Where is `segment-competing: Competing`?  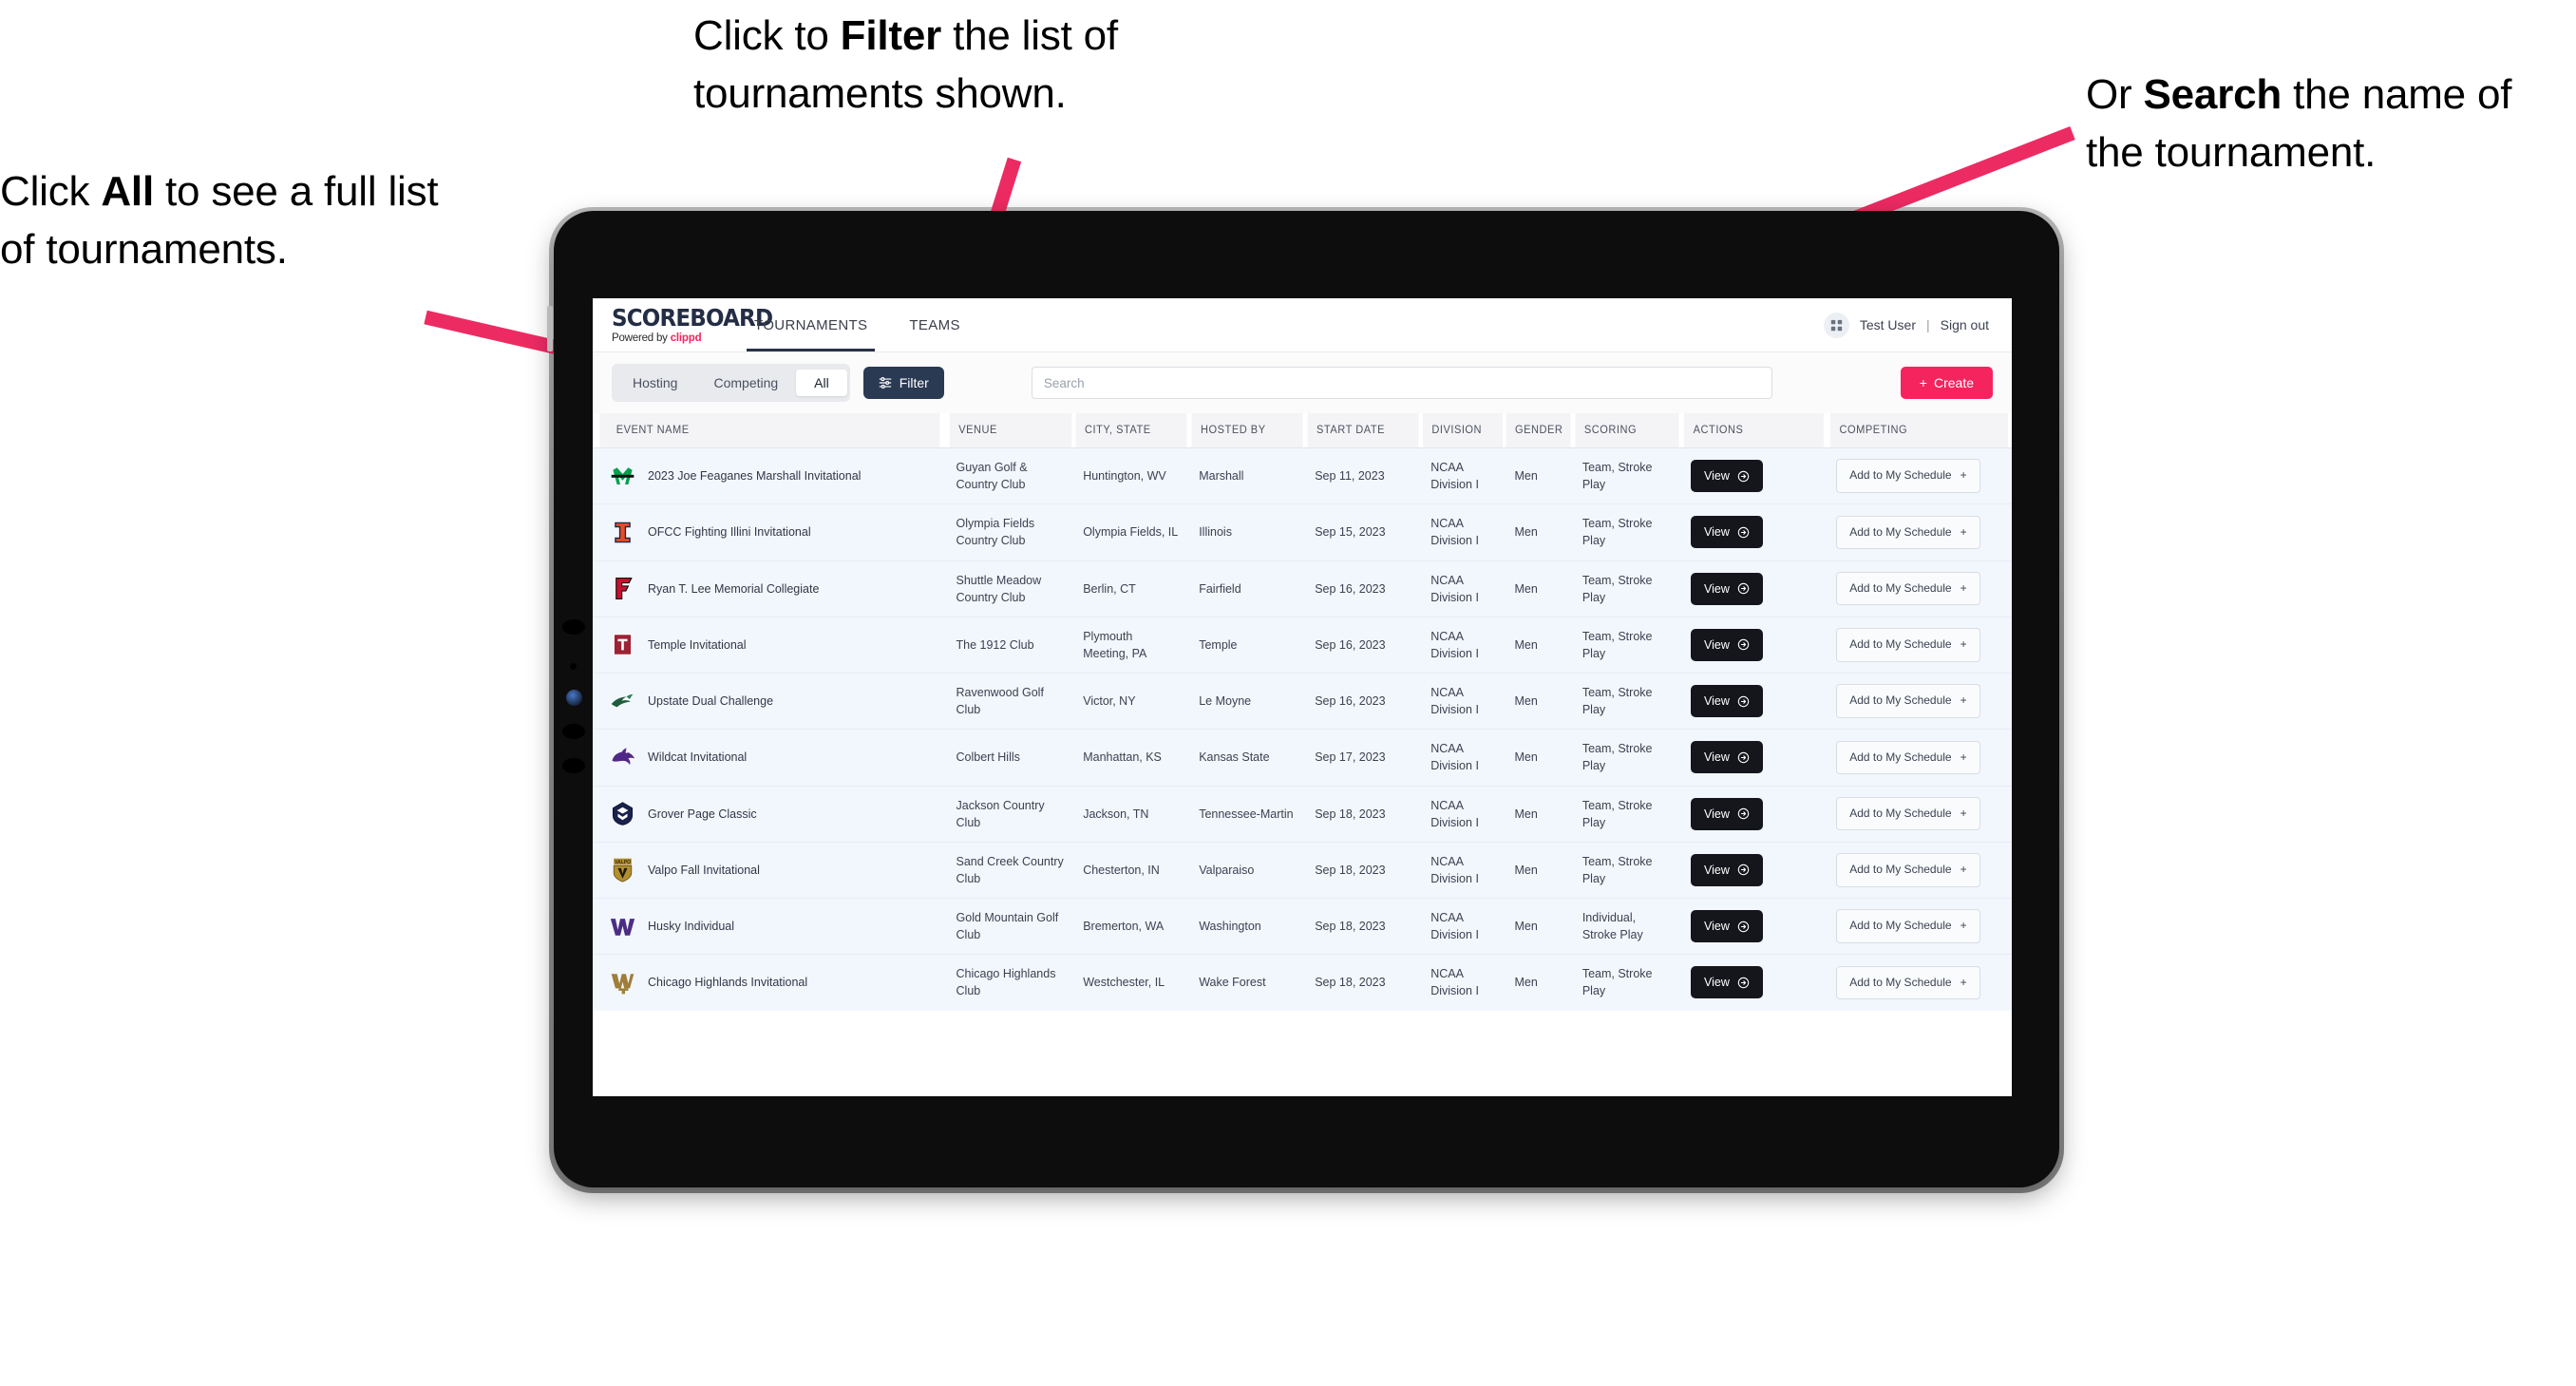 segment-competing: Competing is located at coordinates (745, 383).